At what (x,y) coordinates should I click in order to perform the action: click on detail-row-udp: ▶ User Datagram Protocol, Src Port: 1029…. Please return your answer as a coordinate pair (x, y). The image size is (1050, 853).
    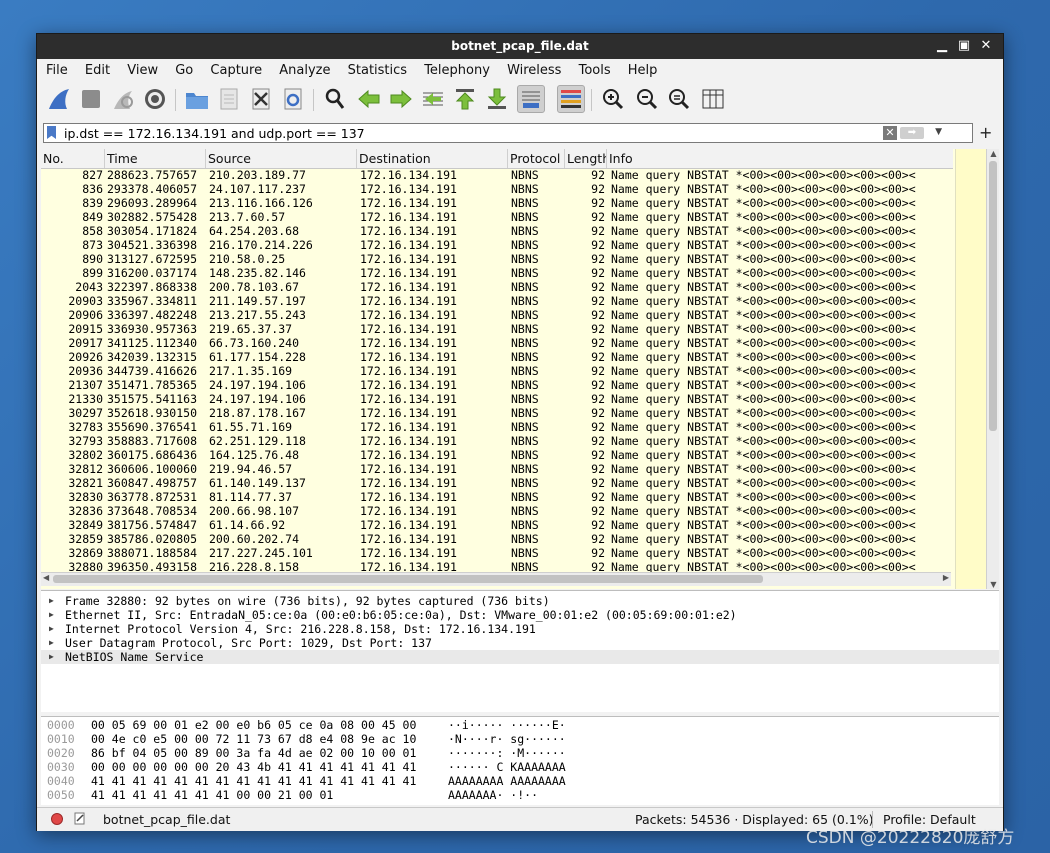
    Looking at the image, I should click on (520, 643).